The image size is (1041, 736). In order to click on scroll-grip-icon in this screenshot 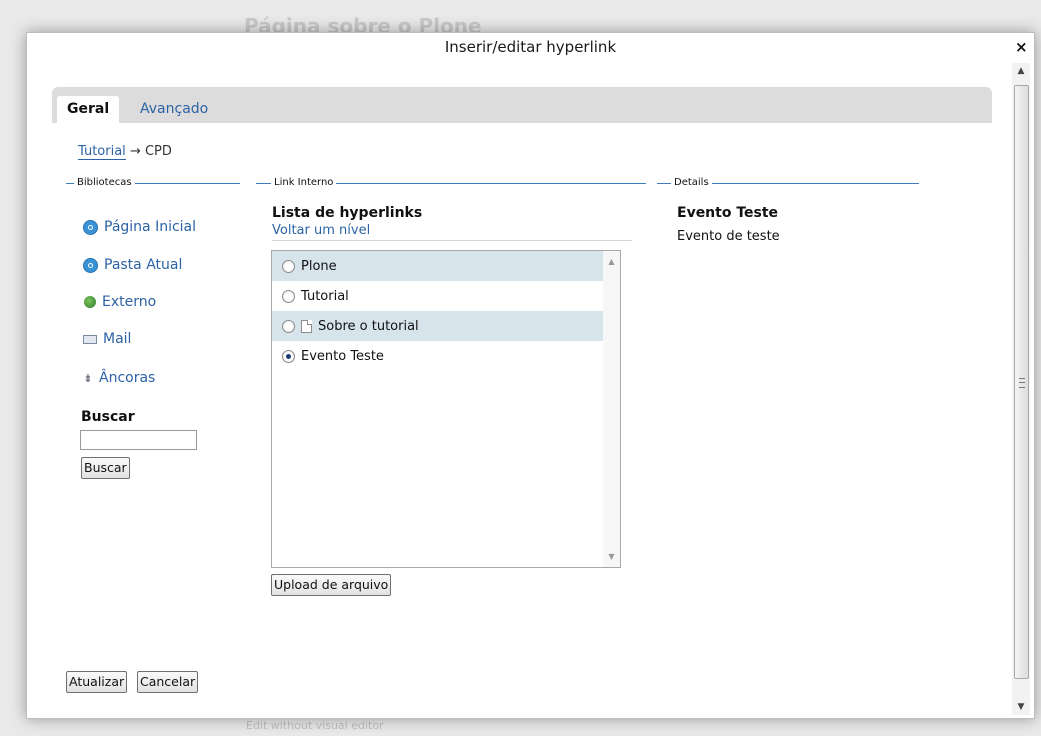, I will do `click(1022, 383)`.